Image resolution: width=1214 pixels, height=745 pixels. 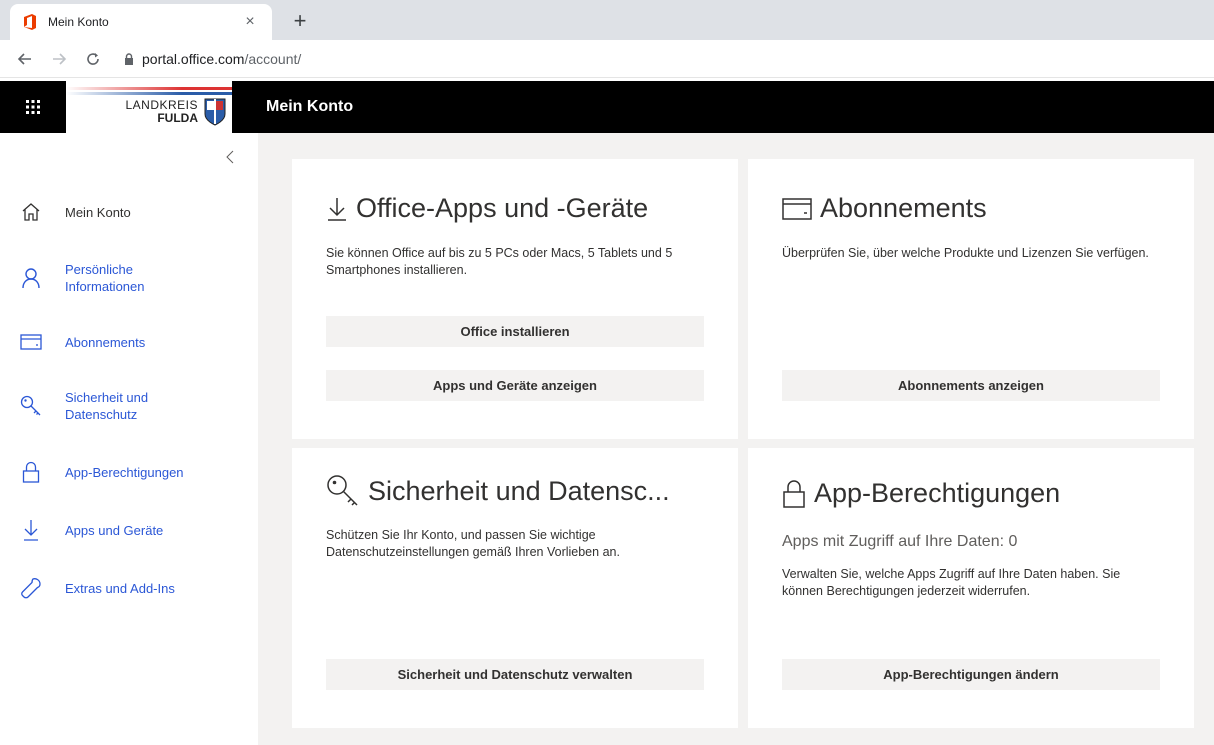 What do you see at coordinates (250, 22) in the screenshot?
I see `tab-close-icon: ×` at bounding box center [250, 22].